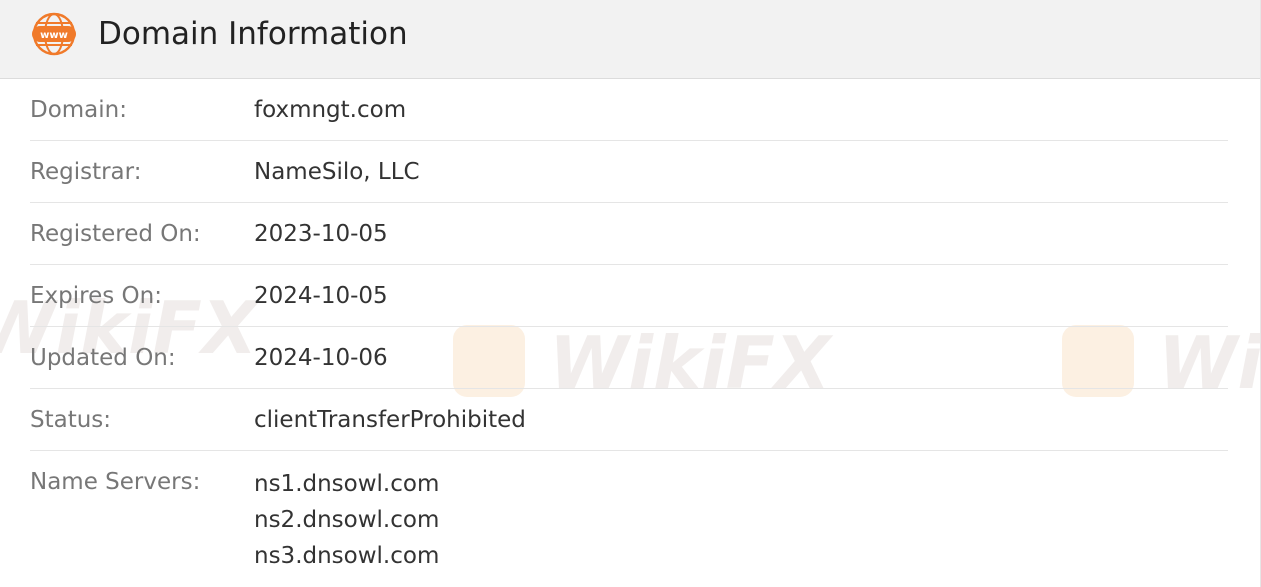 Image resolution: width=1261 pixels, height=587 pixels. Describe the element at coordinates (321, 296) in the screenshot. I see `row-value: 2024-10-05` at that location.